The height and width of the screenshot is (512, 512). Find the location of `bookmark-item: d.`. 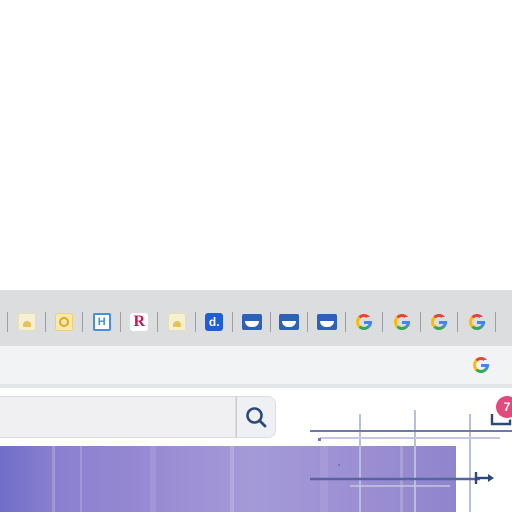

bookmark-item: d. is located at coordinates (215, 322).